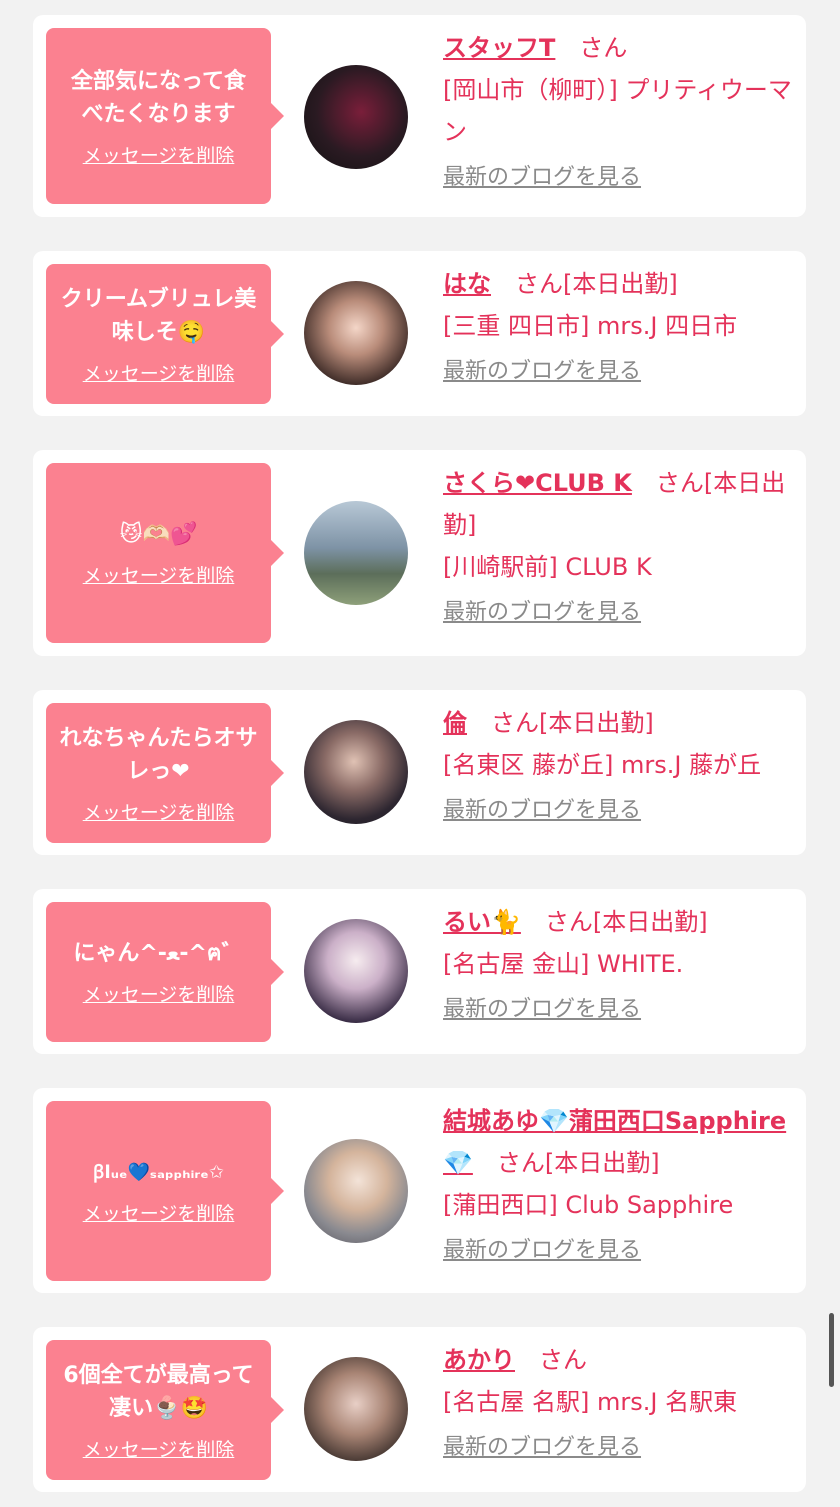  I want to click on message-text: クリームブリュレ美味しそ🤤, so click(158, 315).